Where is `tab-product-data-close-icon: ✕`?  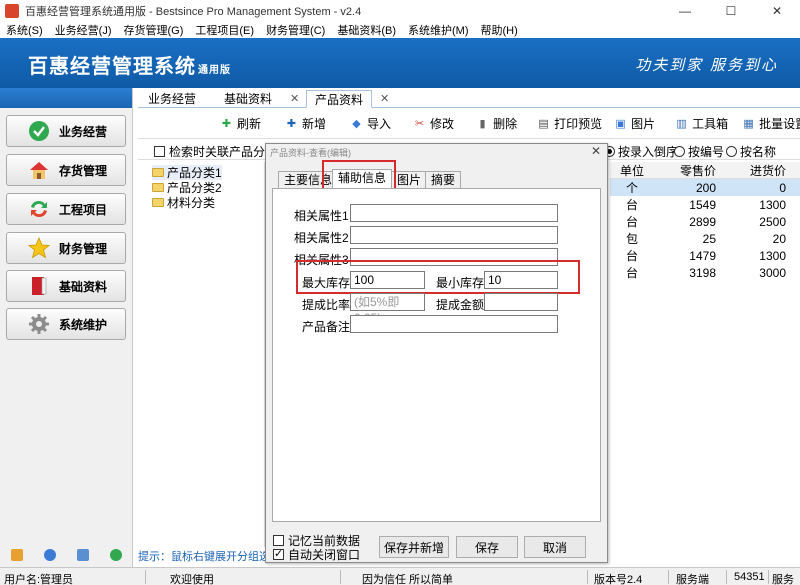 tab-product-data-close-icon: ✕ is located at coordinates (384, 98).